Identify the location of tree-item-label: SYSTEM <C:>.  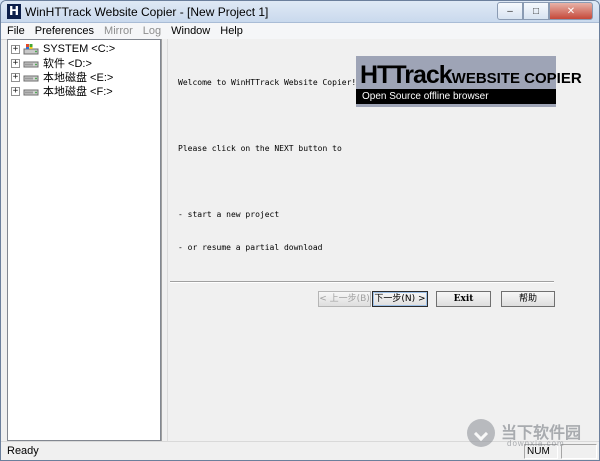
(79, 49).